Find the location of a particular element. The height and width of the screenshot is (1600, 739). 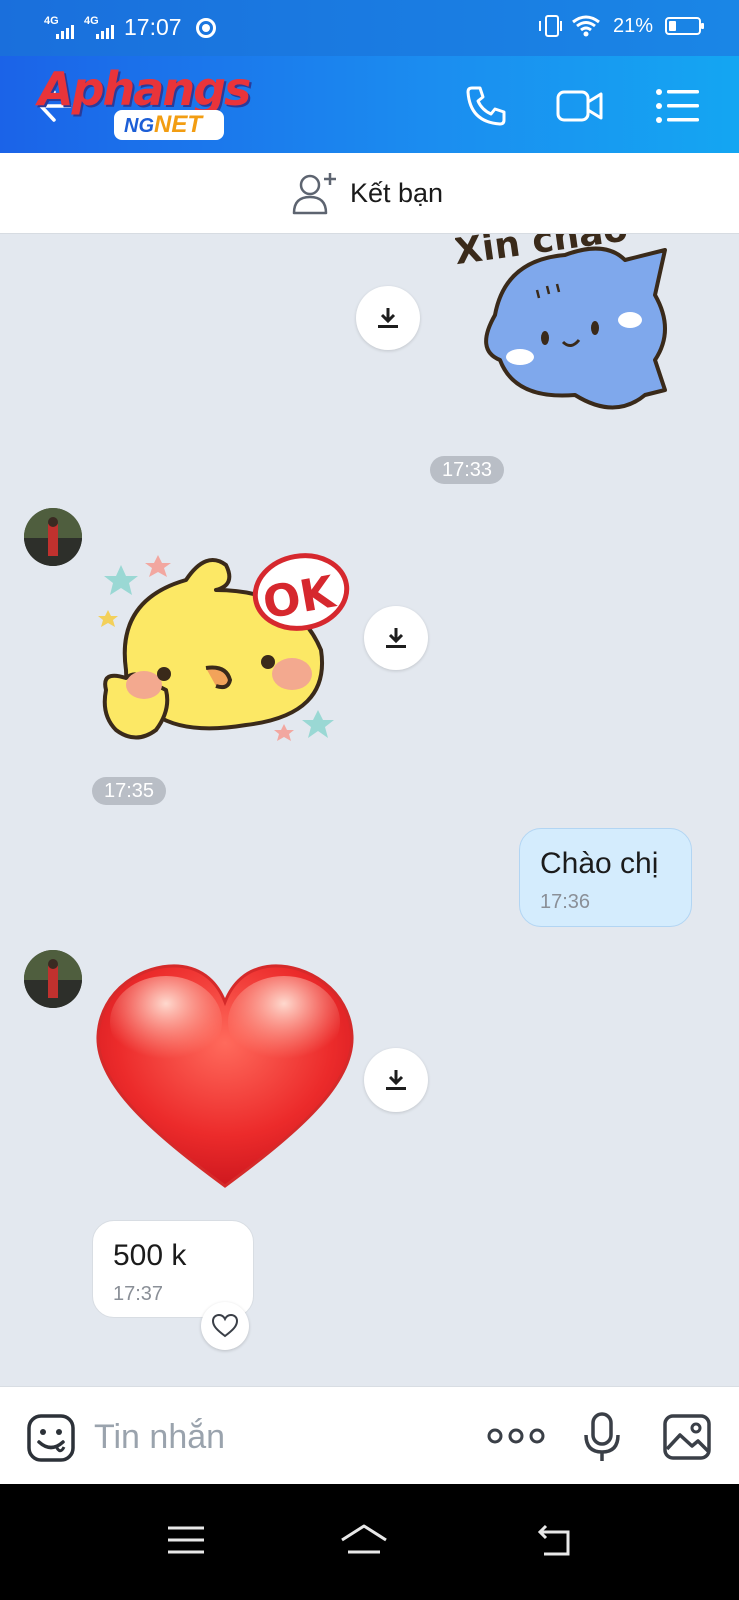

microphone-icon is located at coordinates (602, 1437).